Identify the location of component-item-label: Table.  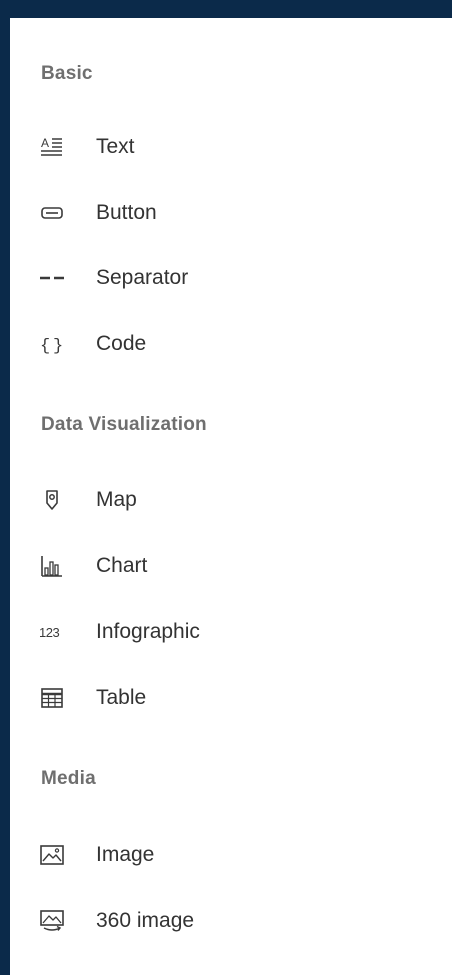
(121, 697).